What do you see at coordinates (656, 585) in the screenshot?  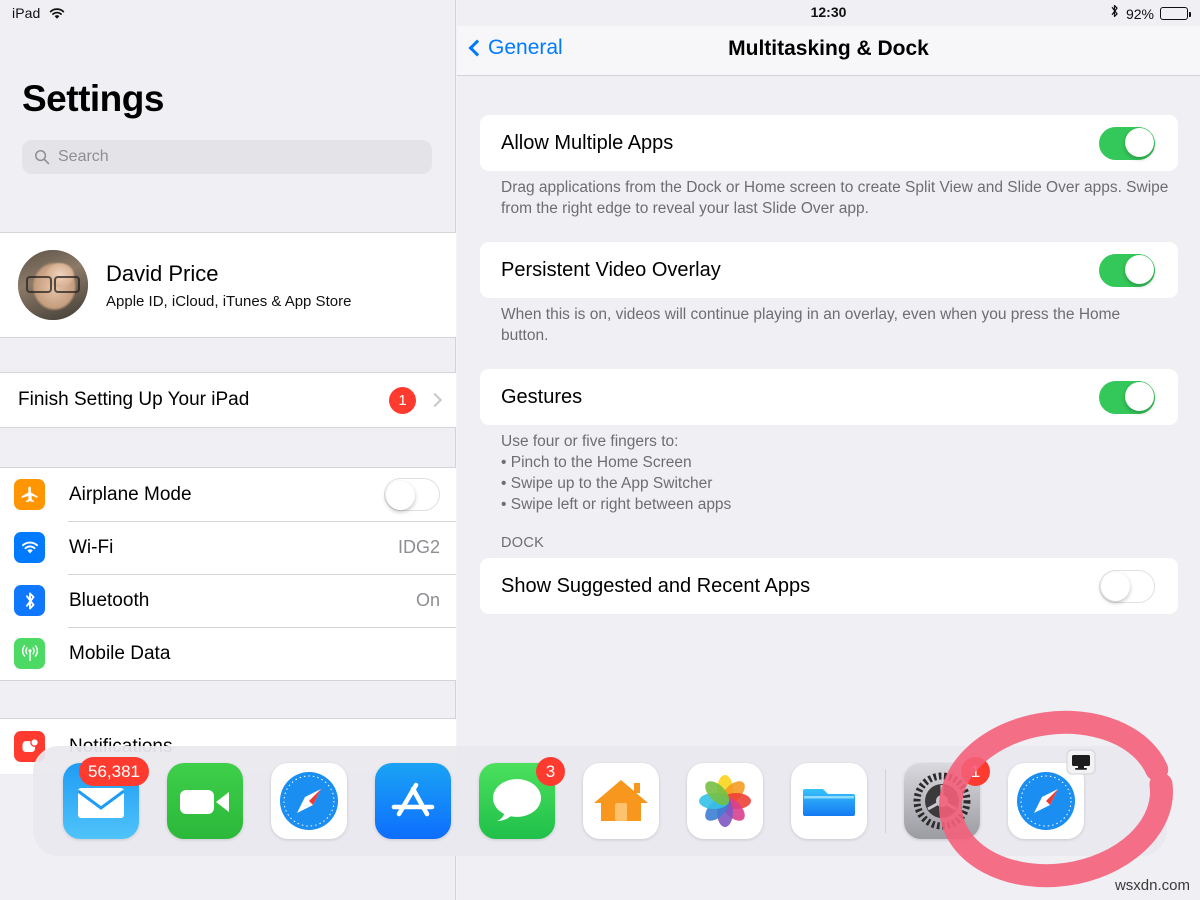 I see `row-label: Show Suggested and Recent Apps` at bounding box center [656, 585].